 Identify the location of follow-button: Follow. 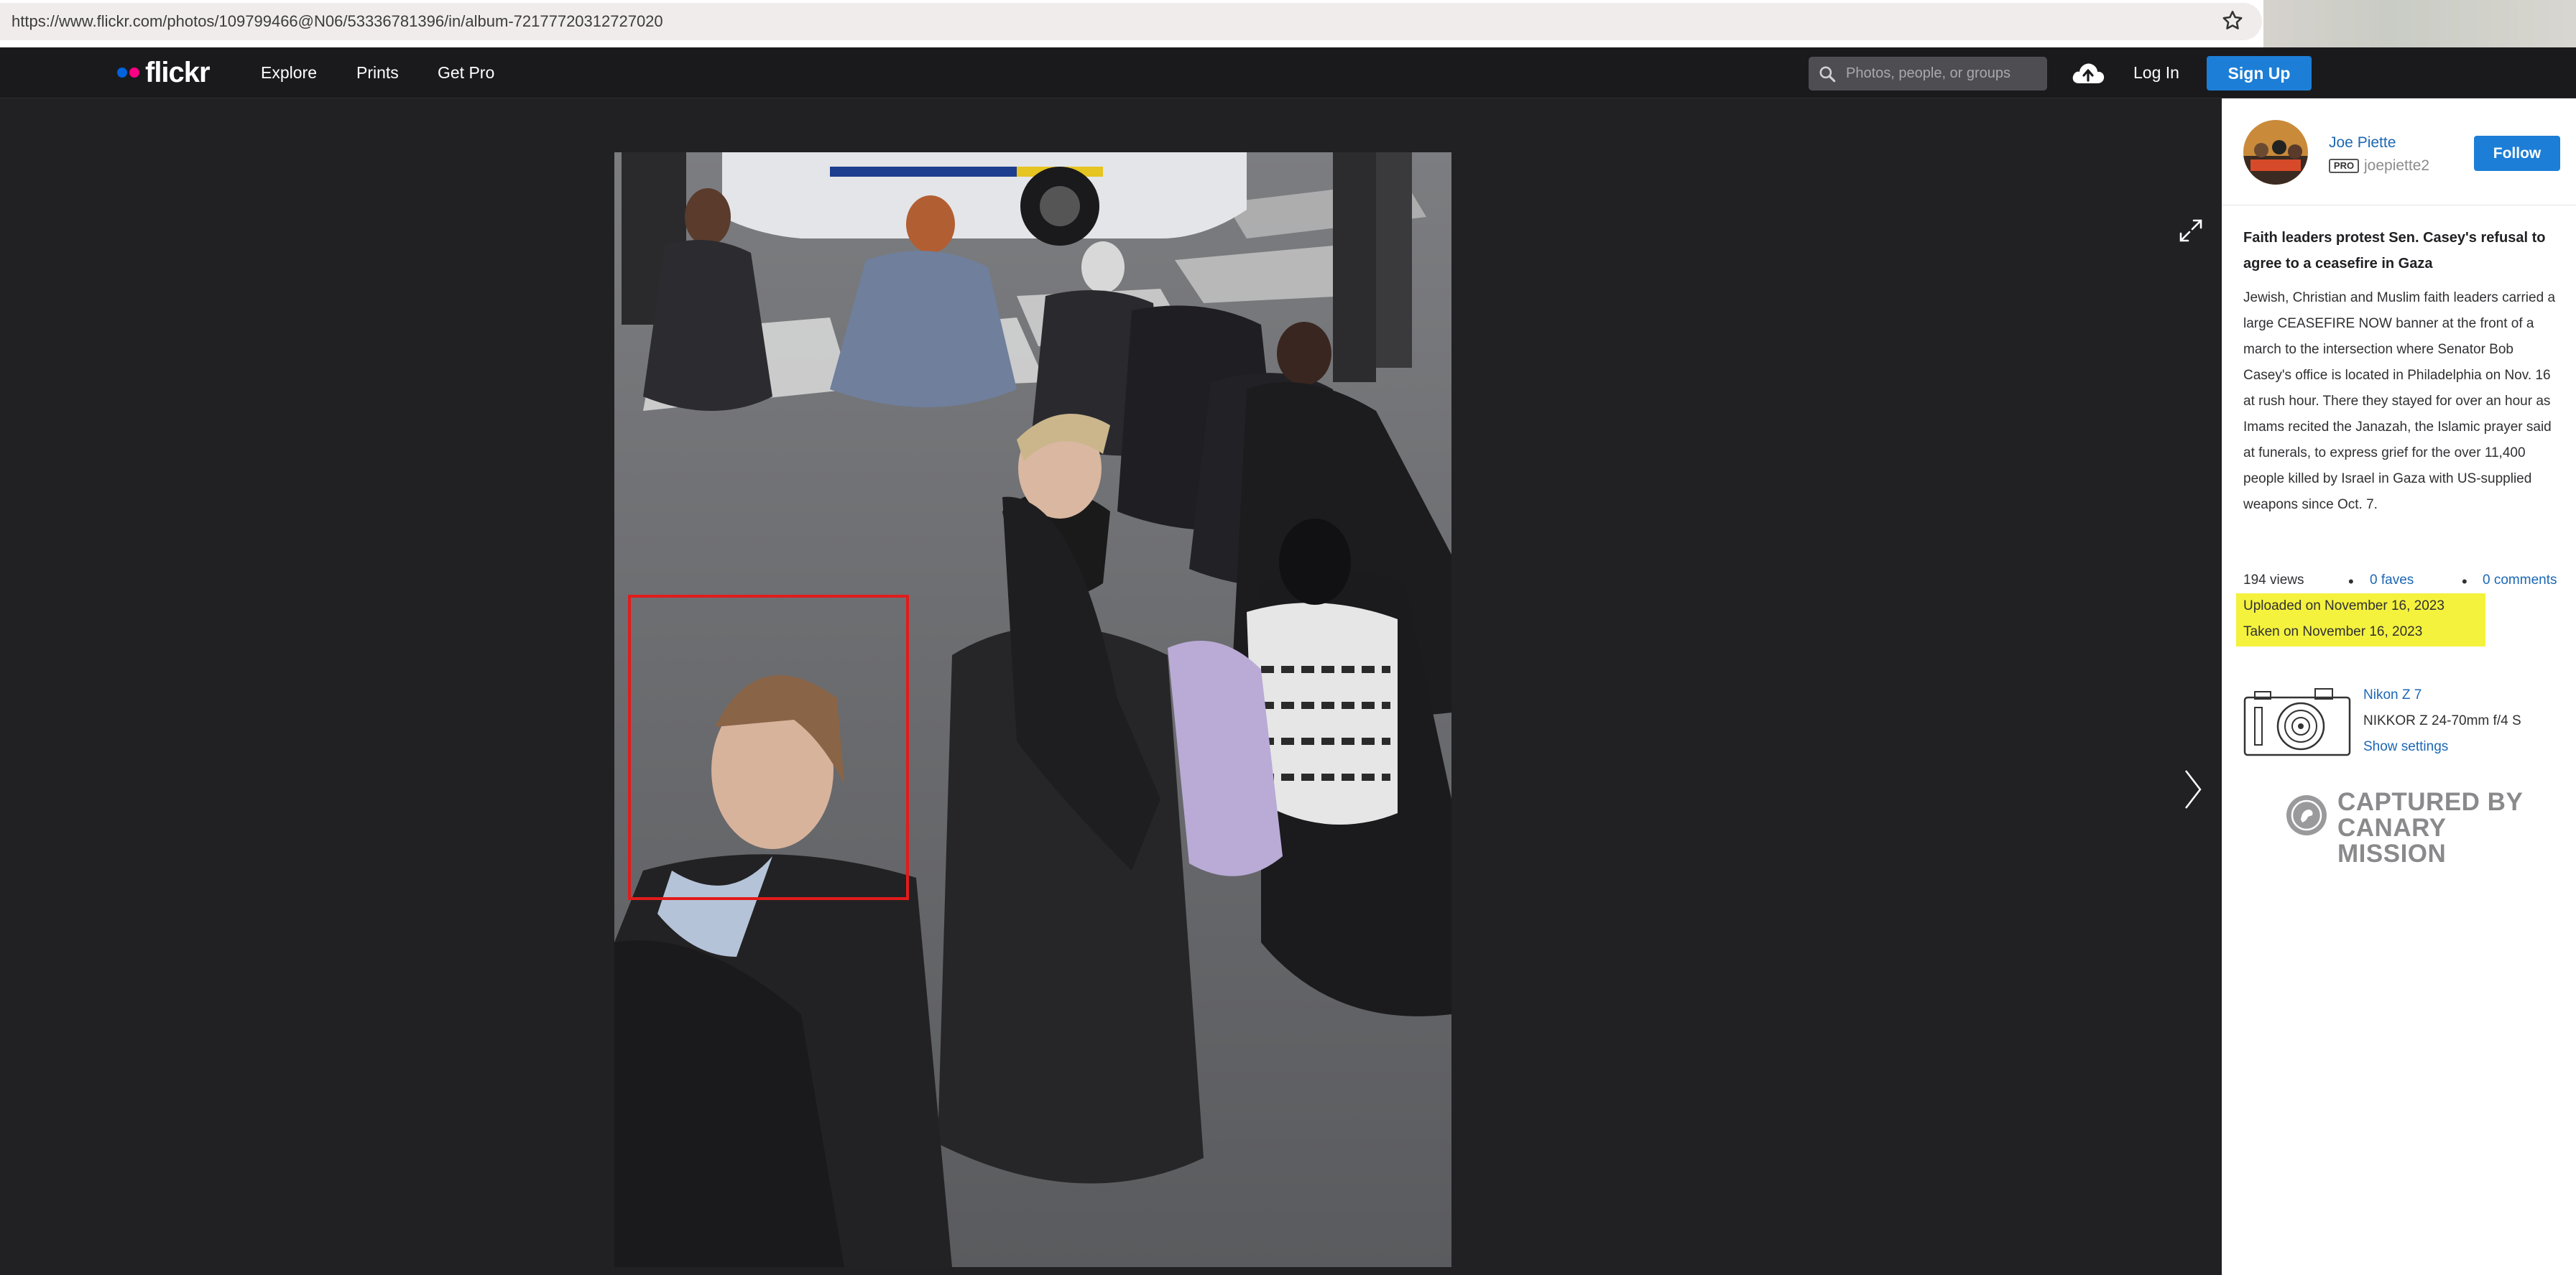
(2517, 153).